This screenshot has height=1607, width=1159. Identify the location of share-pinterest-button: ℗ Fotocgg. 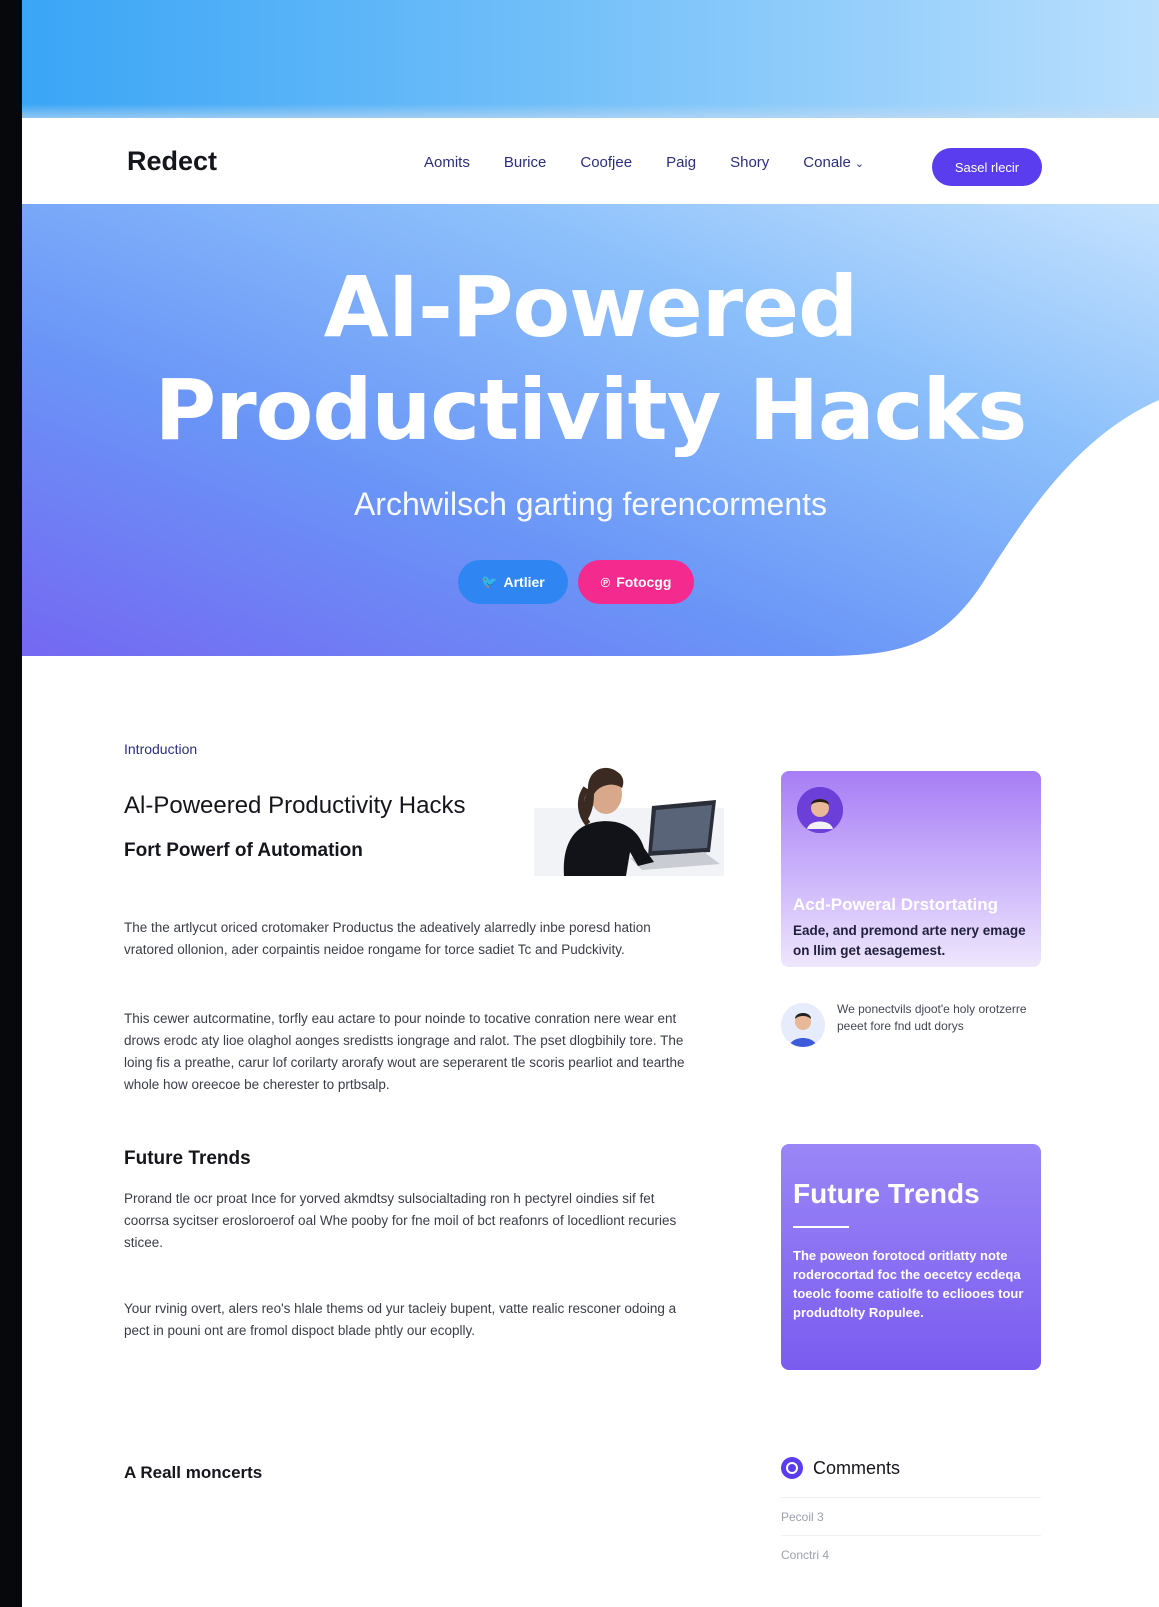
(636, 582).